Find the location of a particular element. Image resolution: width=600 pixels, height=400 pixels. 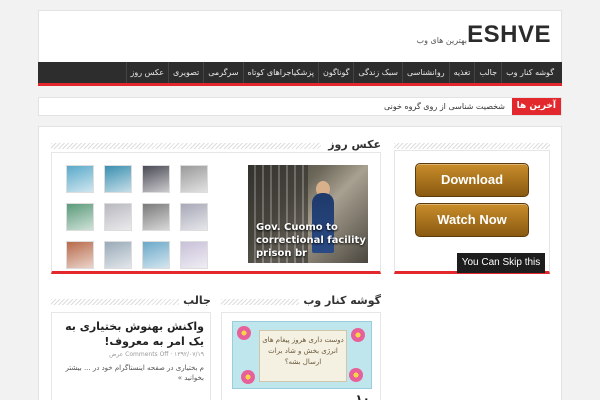

nav-item-web-corner: گوشه کنار وب is located at coordinates (529, 72).